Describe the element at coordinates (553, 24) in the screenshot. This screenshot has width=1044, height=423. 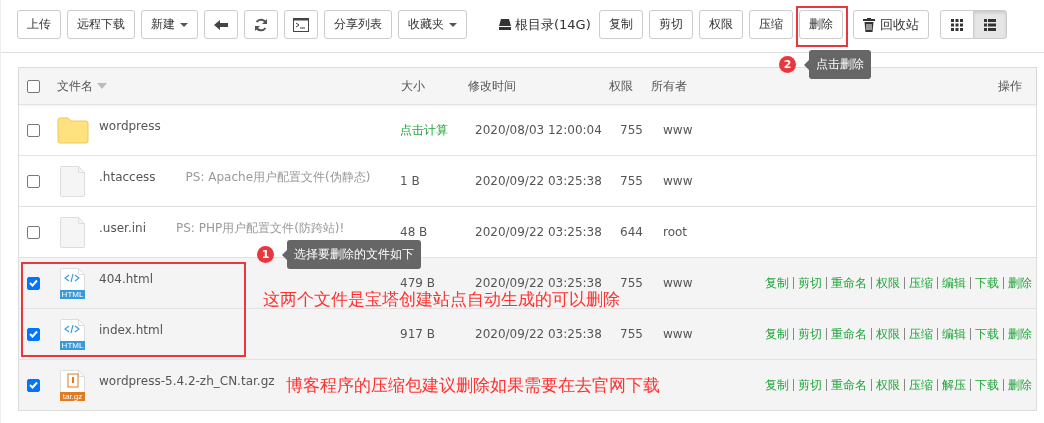
I see `disk-label: 根目录(14G)` at that location.